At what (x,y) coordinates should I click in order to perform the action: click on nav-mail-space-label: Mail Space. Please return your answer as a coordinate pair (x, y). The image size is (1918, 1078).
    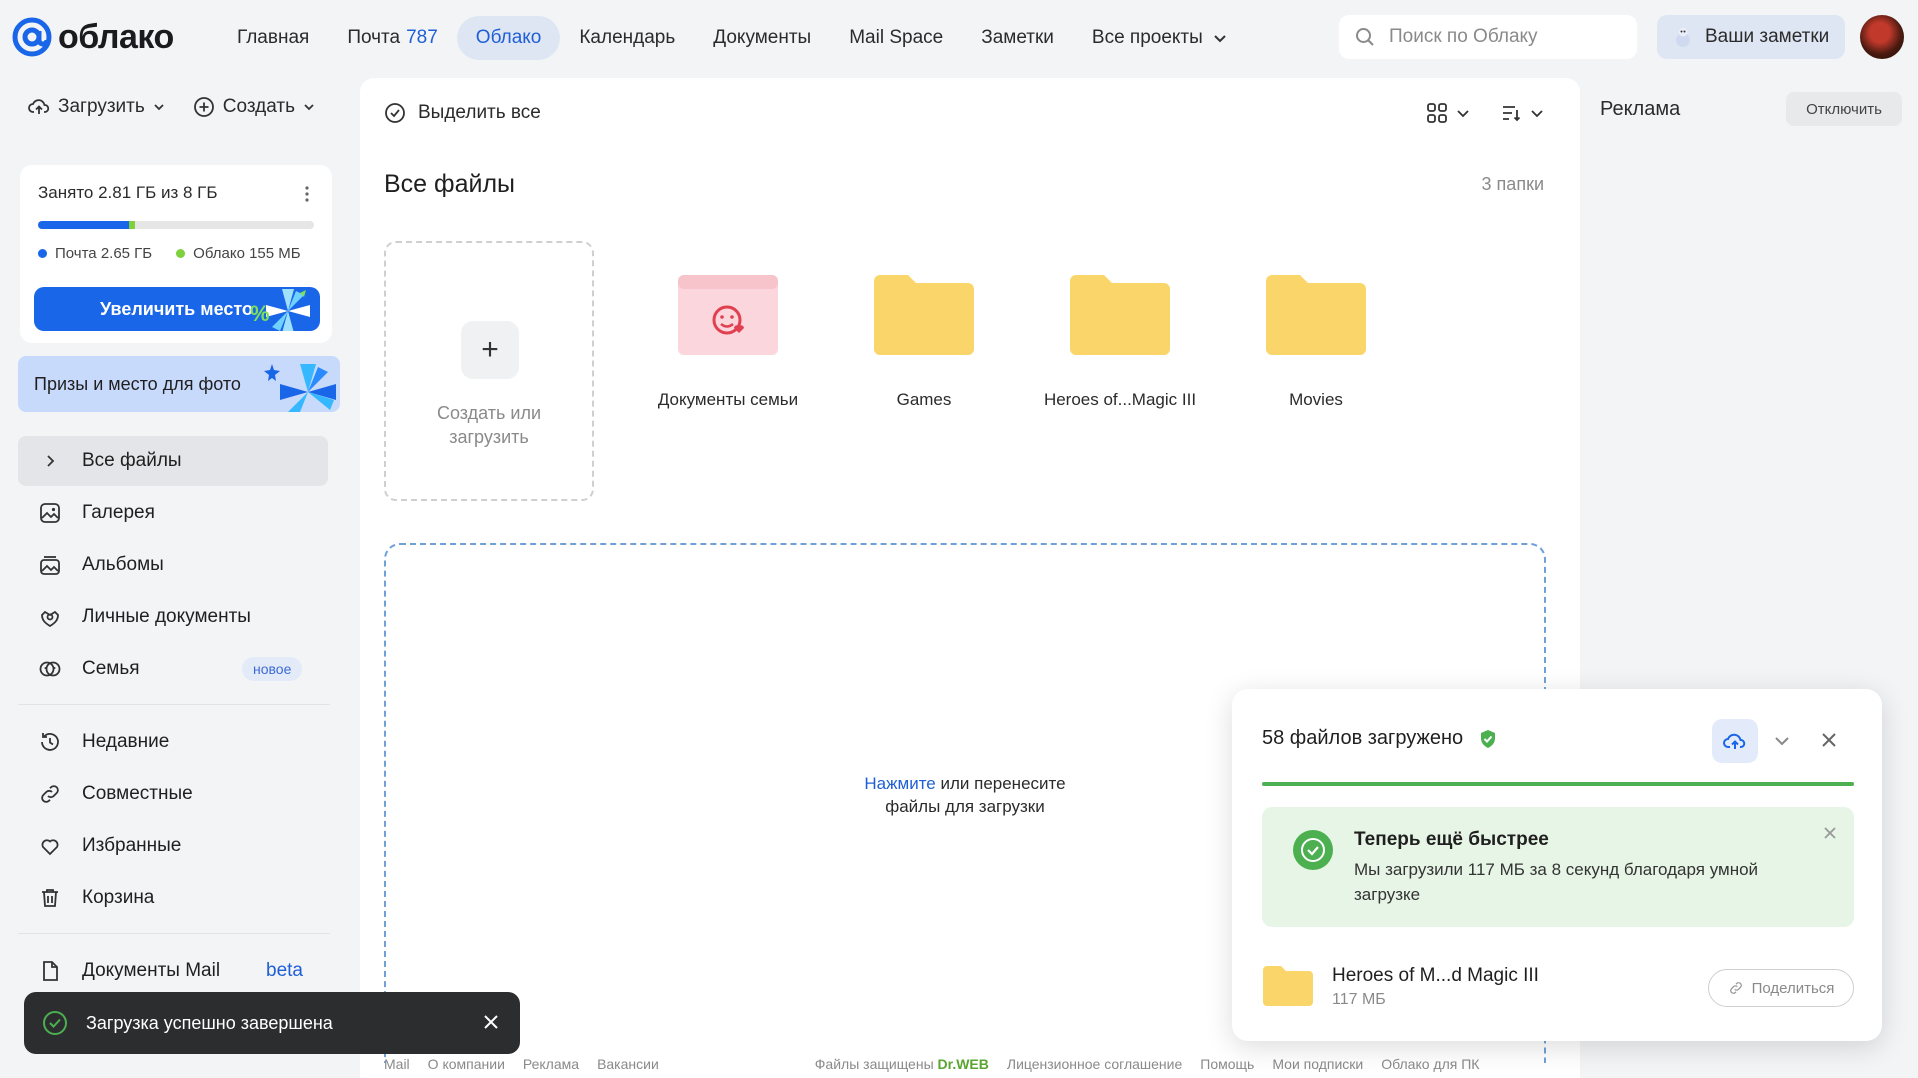
    Looking at the image, I should click on (896, 37).